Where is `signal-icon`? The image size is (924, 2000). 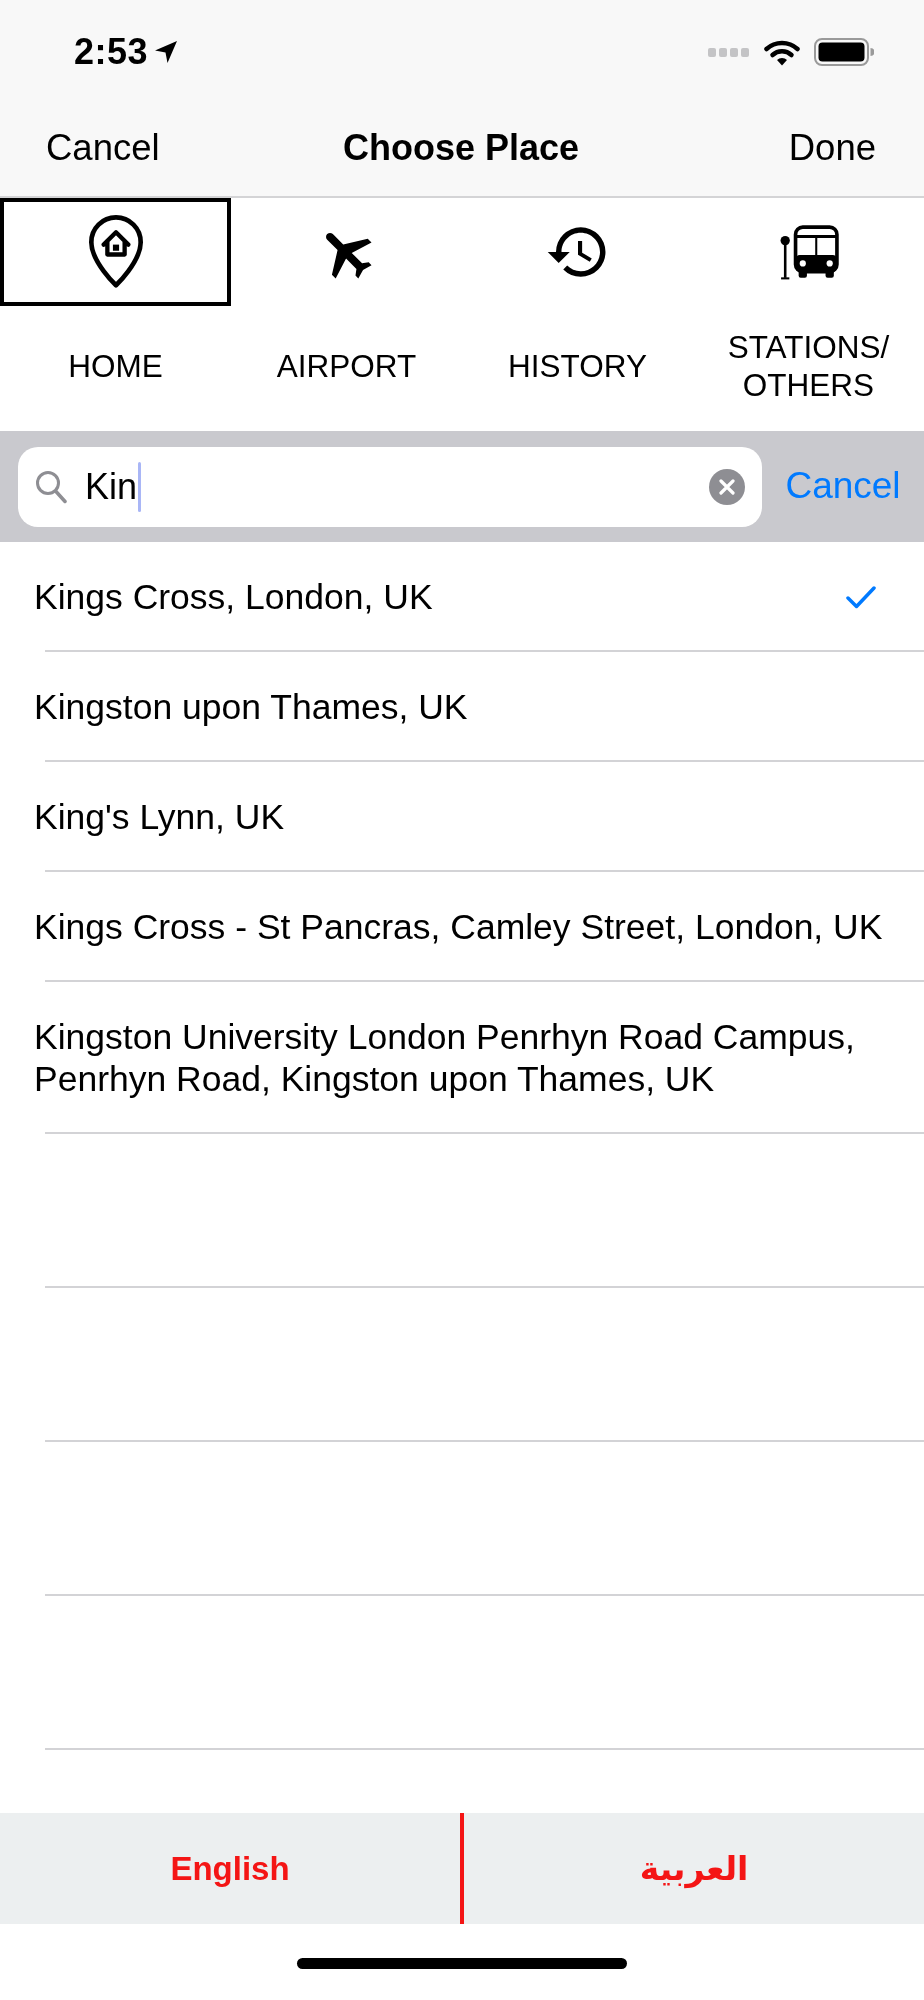 signal-icon is located at coordinates (729, 52).